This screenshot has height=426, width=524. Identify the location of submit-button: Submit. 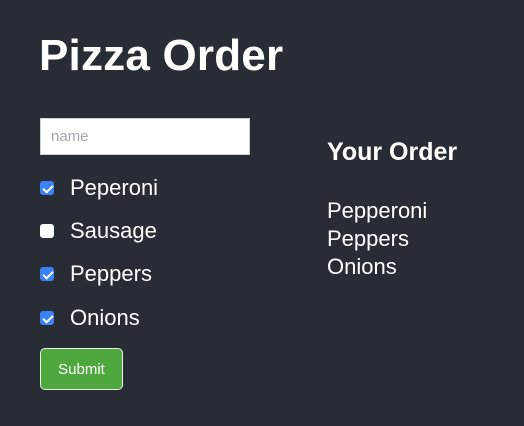
(81, 369).